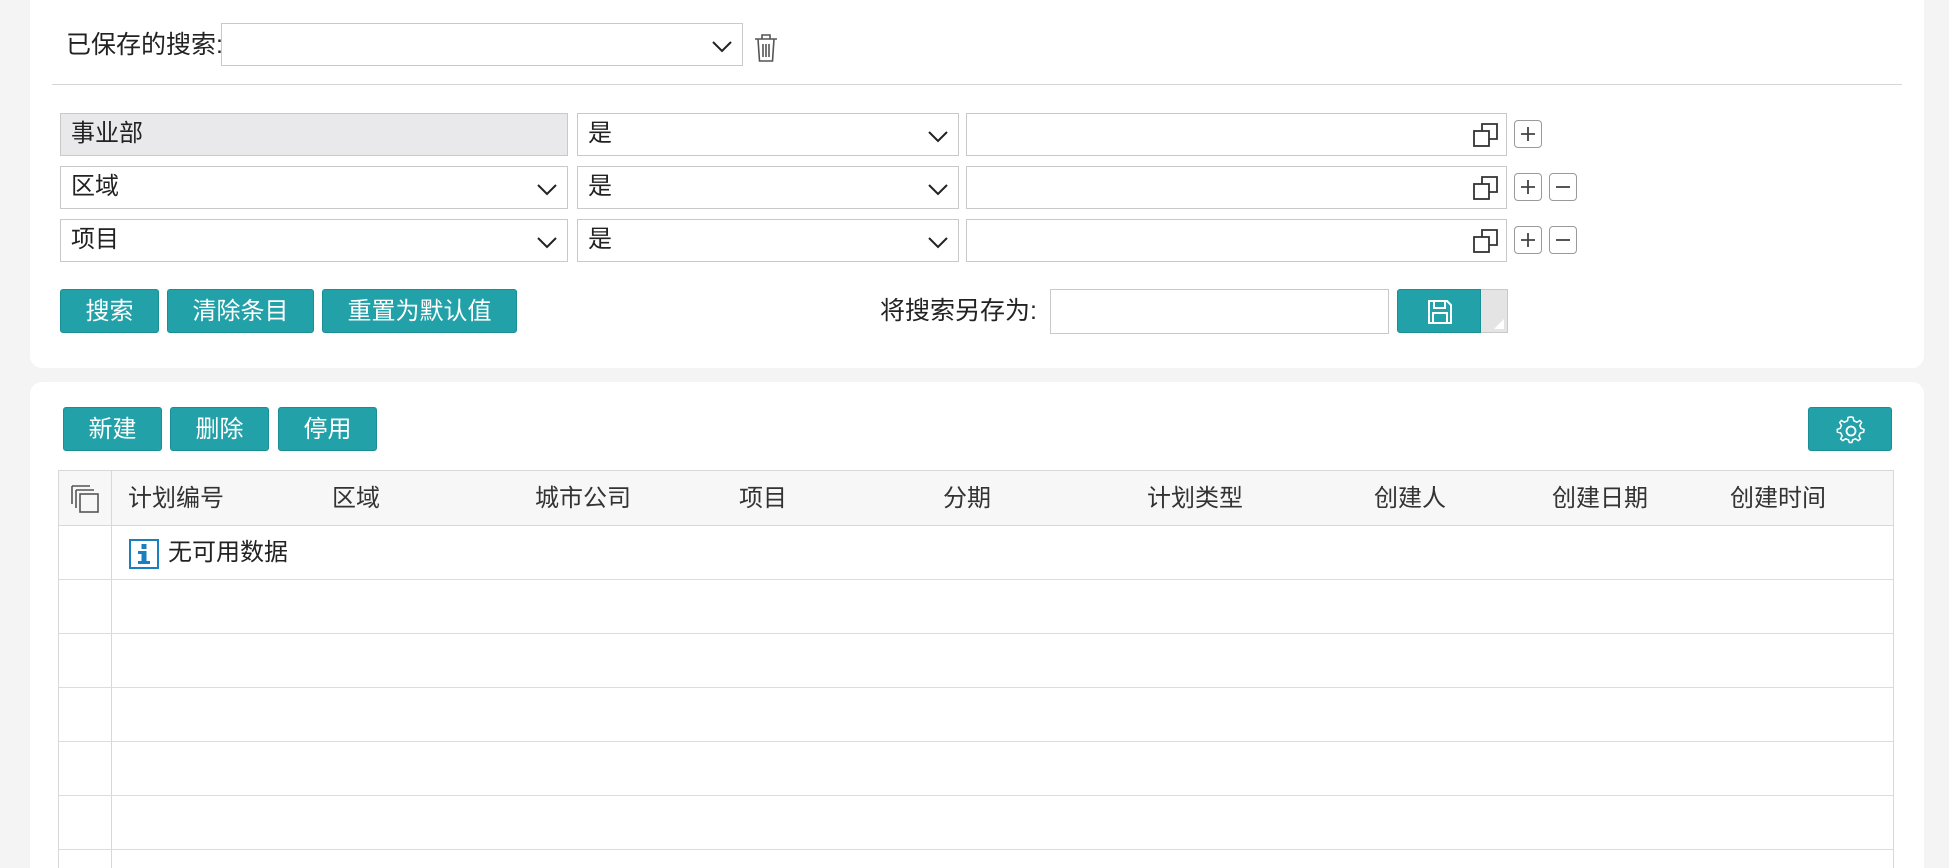 Image resolution: width=1949 pixels, height=868 pixels. I want to click on select-all-icon, so click(85, 499).